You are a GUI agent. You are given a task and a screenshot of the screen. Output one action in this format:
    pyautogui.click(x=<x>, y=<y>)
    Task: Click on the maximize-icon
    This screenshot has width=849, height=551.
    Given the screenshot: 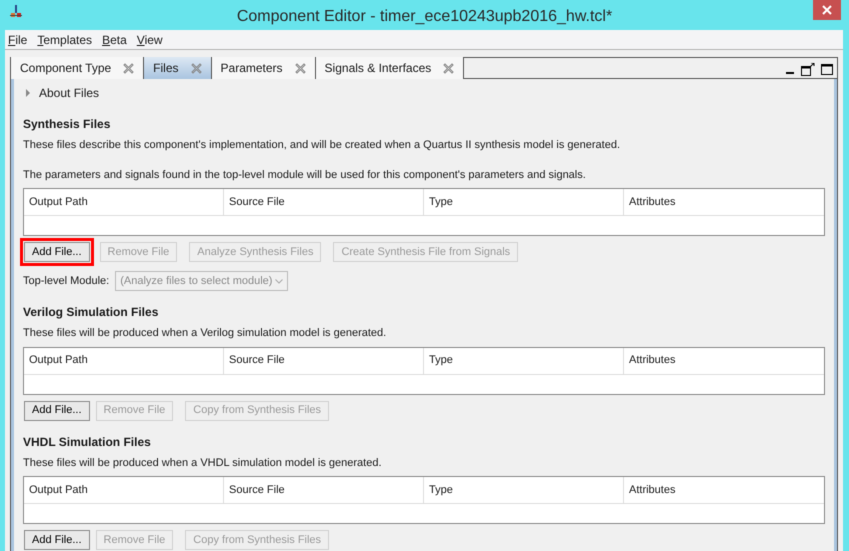 What is the action you would take?
    pyautogui.click(x=827, y=69)
    